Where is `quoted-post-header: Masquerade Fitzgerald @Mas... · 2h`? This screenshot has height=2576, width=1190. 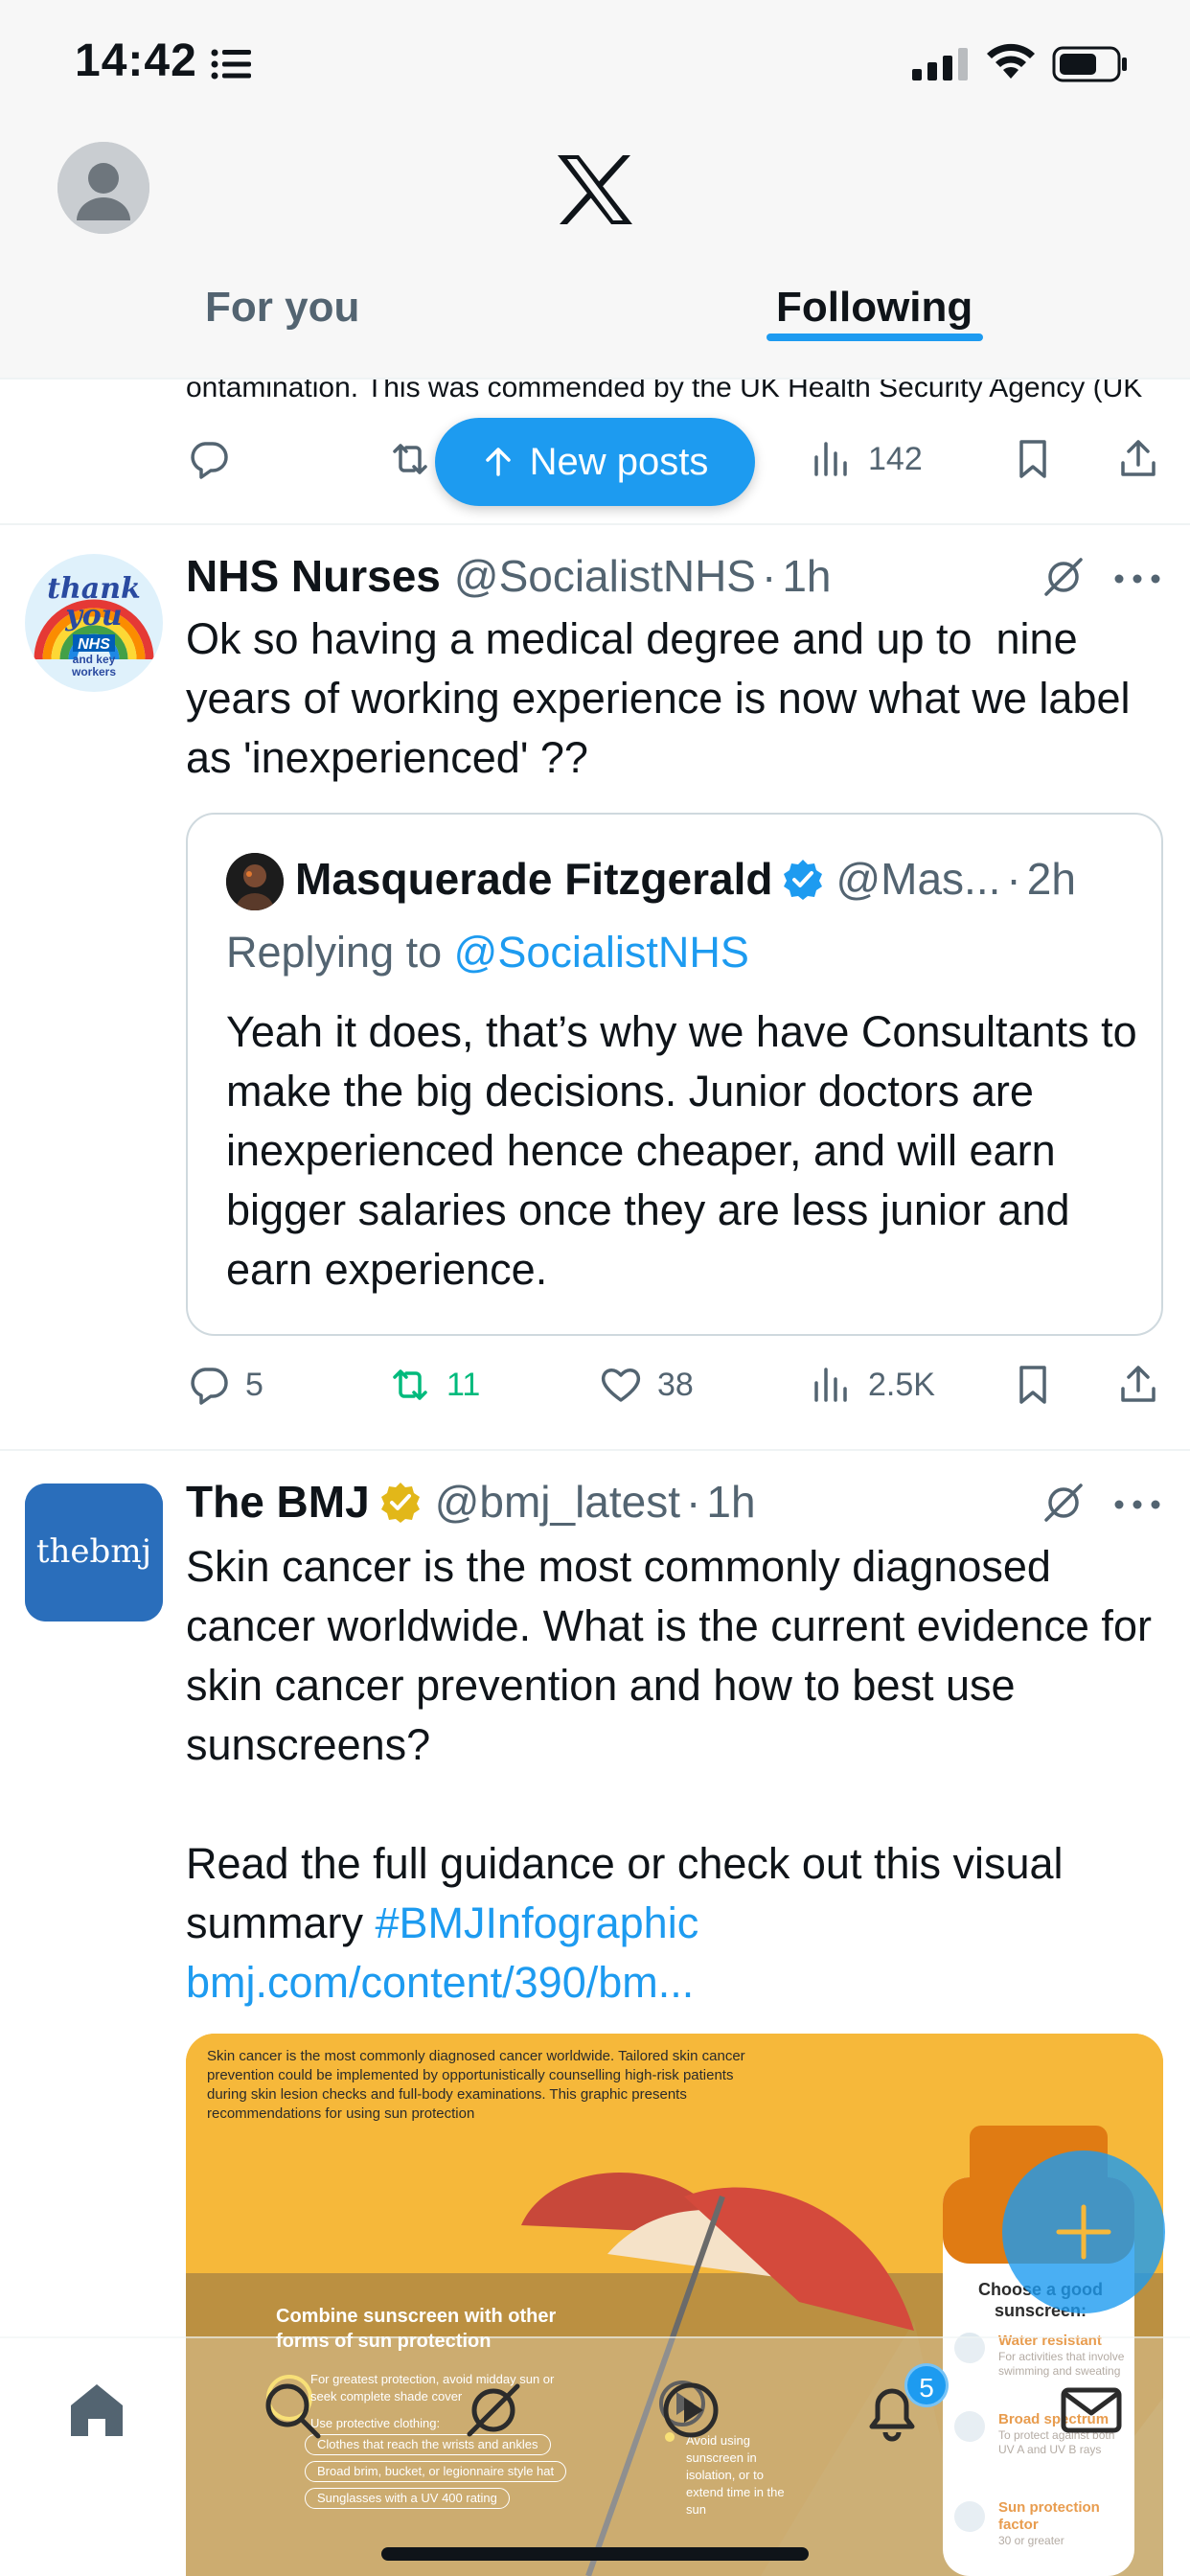
quoted-post-header: Masquerade Fitzgerald @Mas... · 2h is located at coordinates (685, 879).